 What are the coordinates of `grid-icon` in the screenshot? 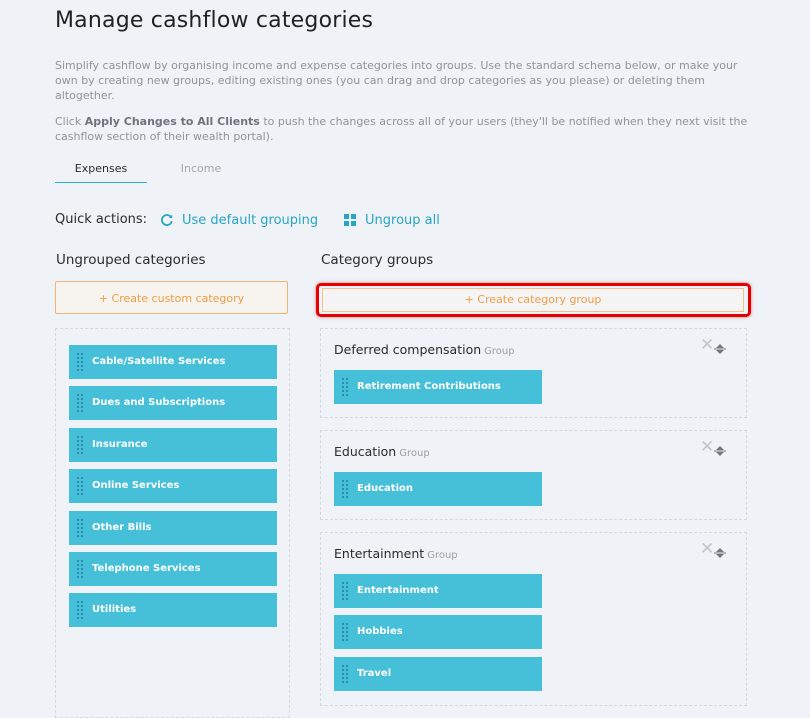 It's located at (350, 220).